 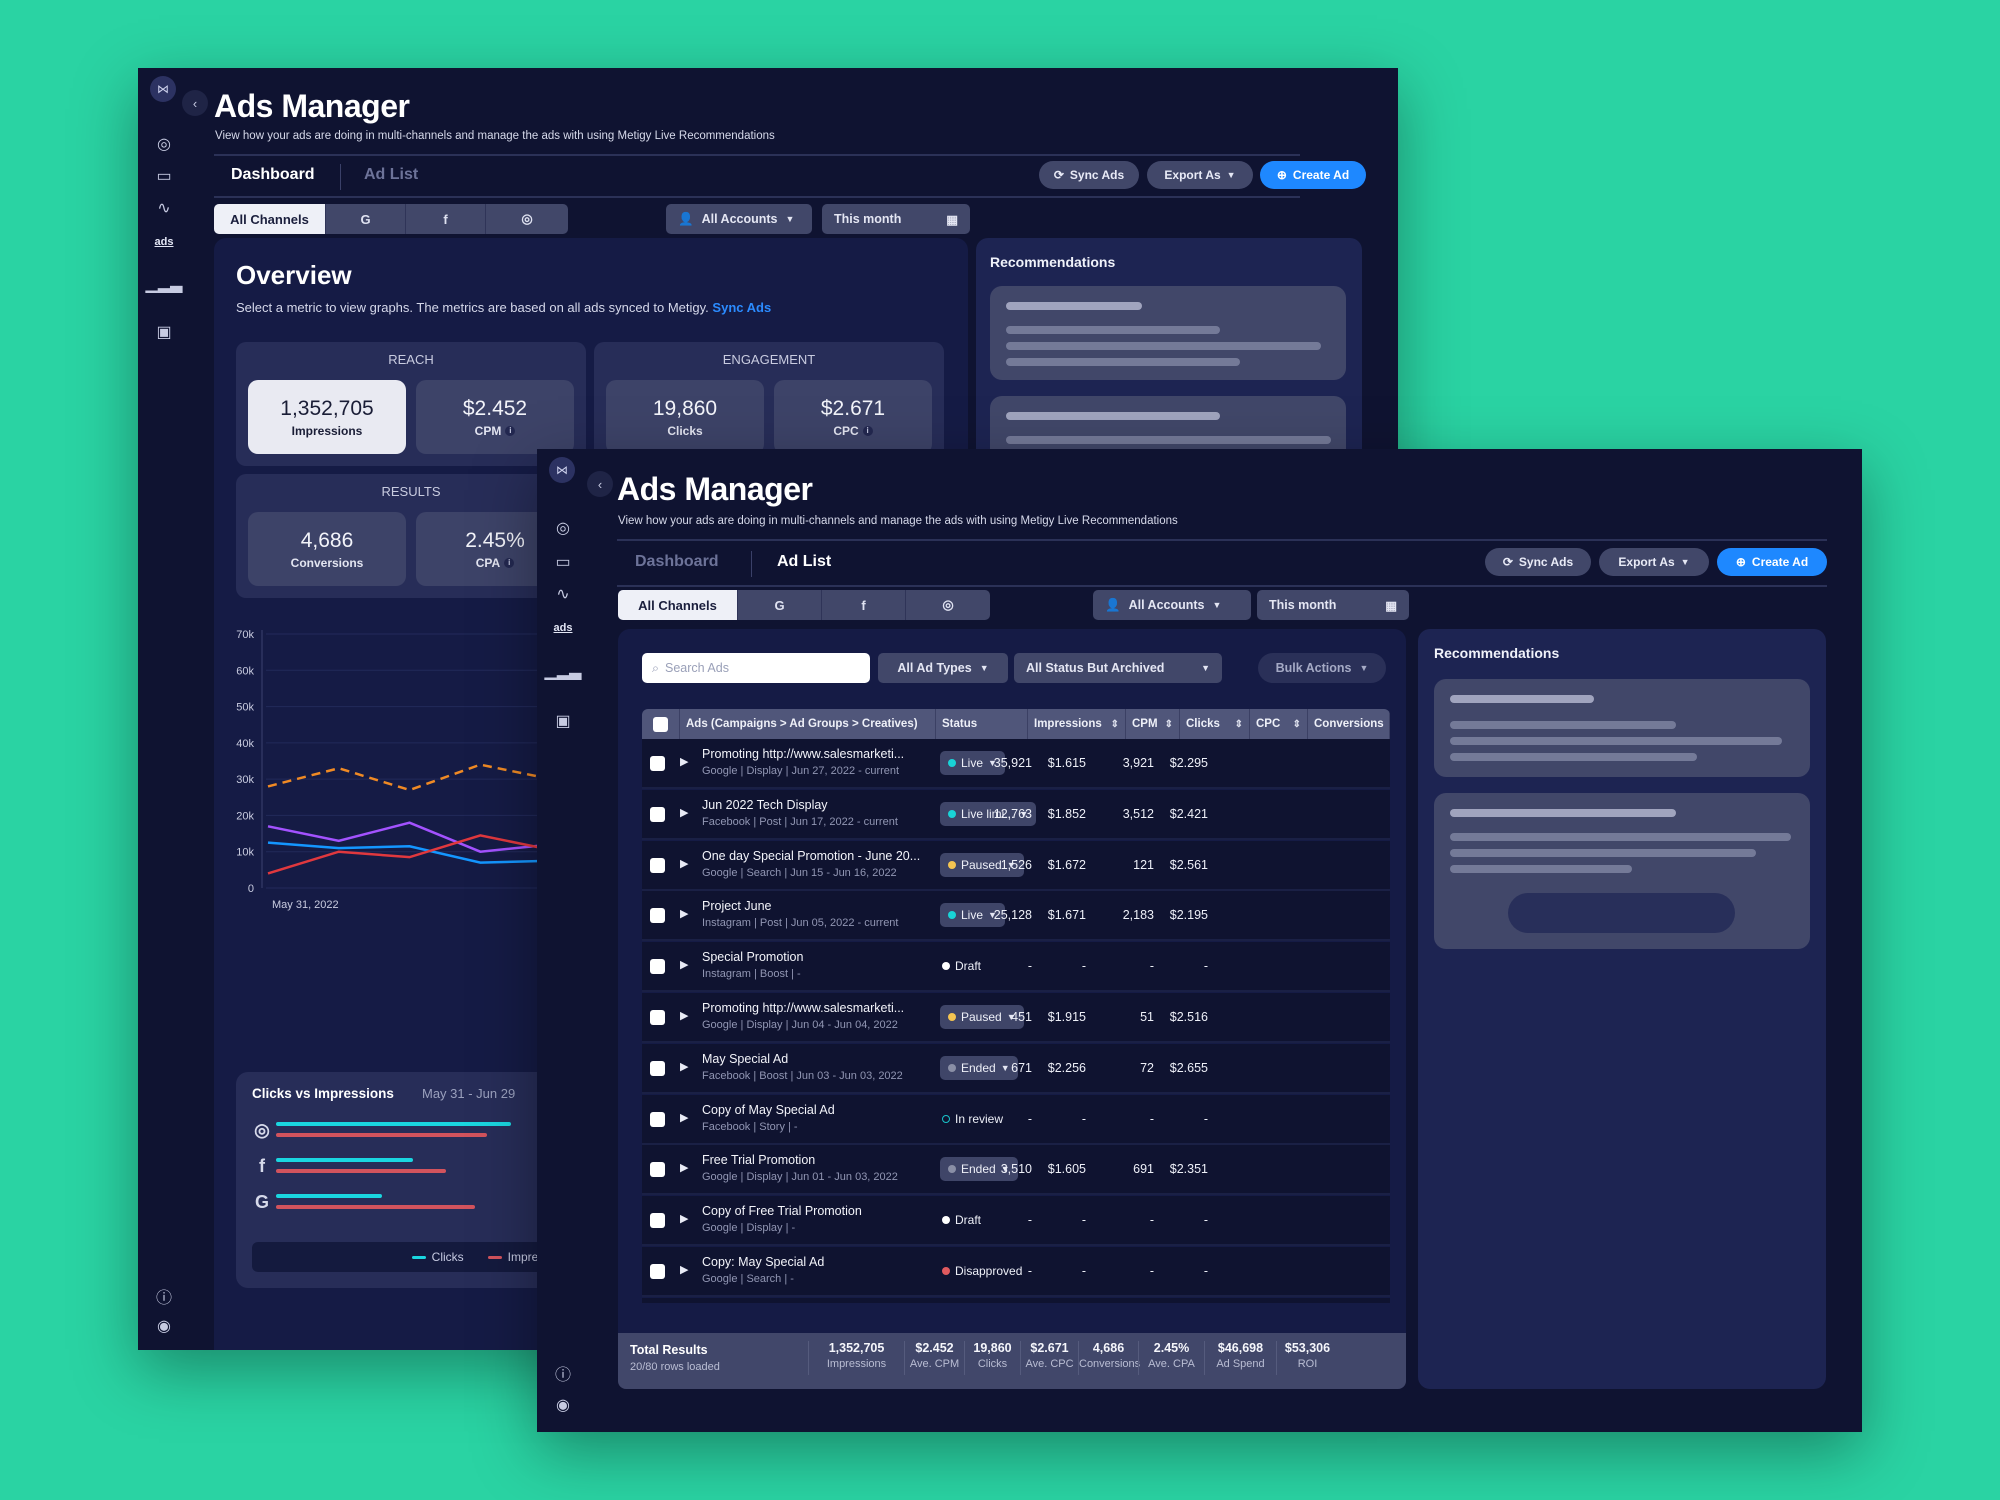 What do you see at coordinates (896, 219) in the screenshot?
I see `period-dropdown: This month ▦` at bounding box center [896, 219].